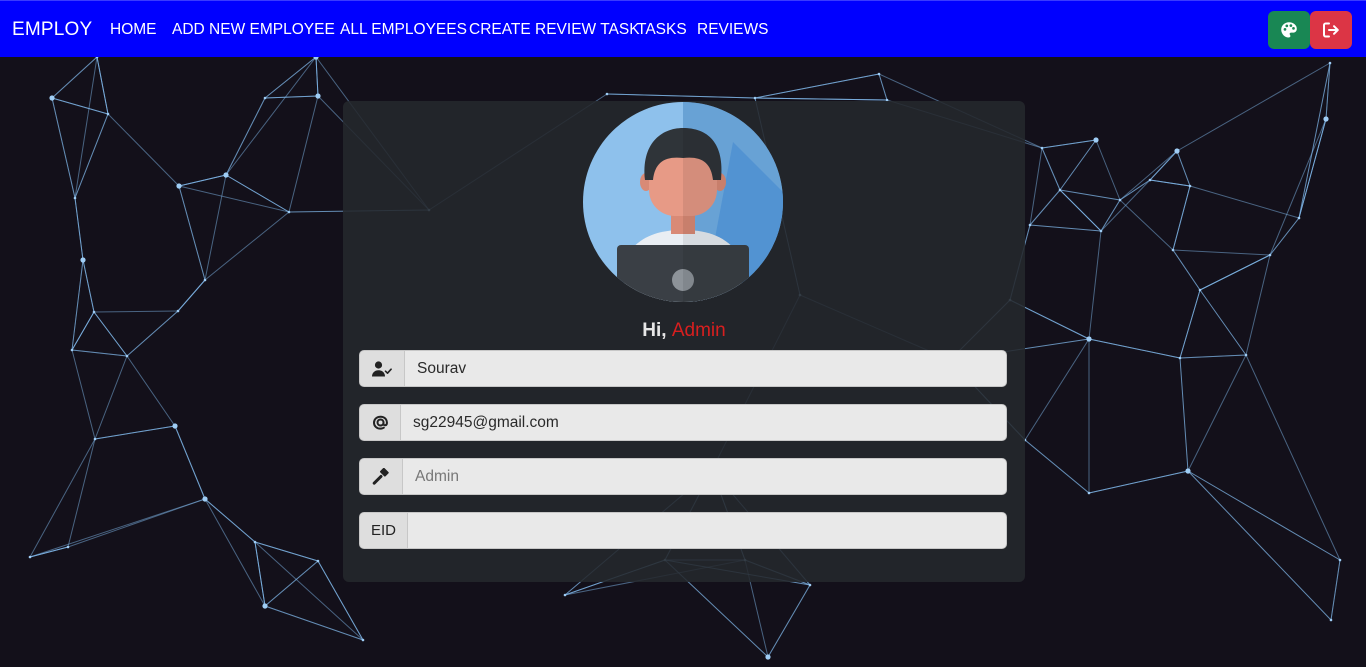  I want to click on greeting-role: Admin, so click(698, 330).